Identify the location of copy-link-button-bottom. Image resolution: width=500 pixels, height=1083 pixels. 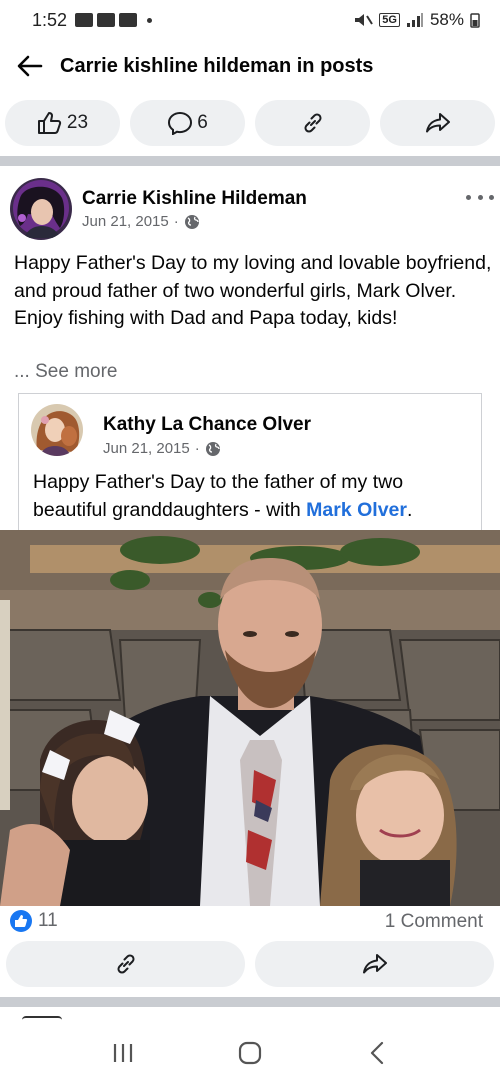
(125, 964).